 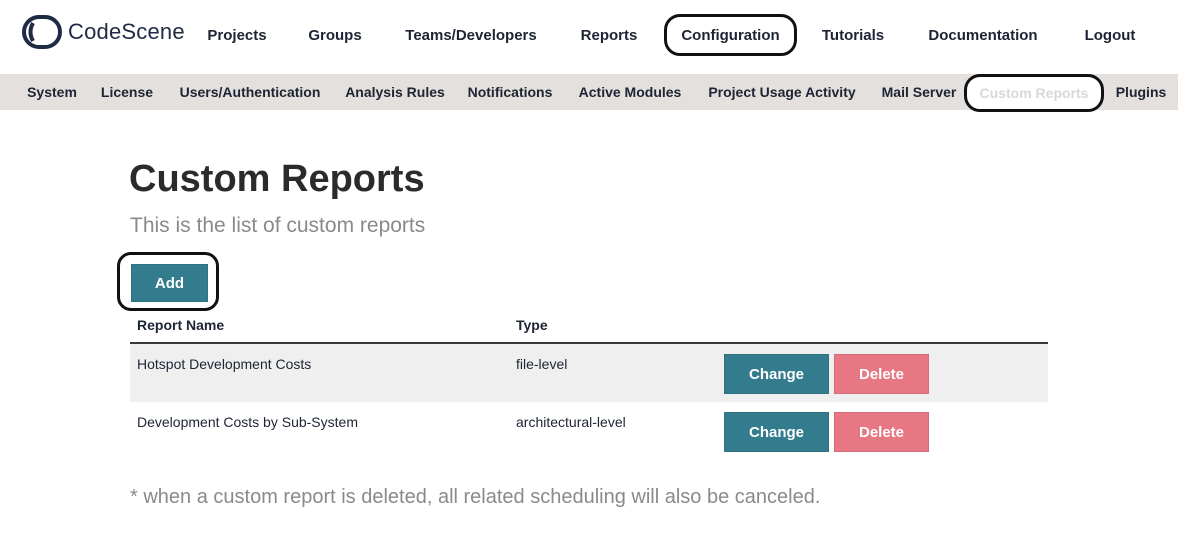 I want to click on subnav-project-usage-activity: Project Usage Activity, so click(x=782, y=92).